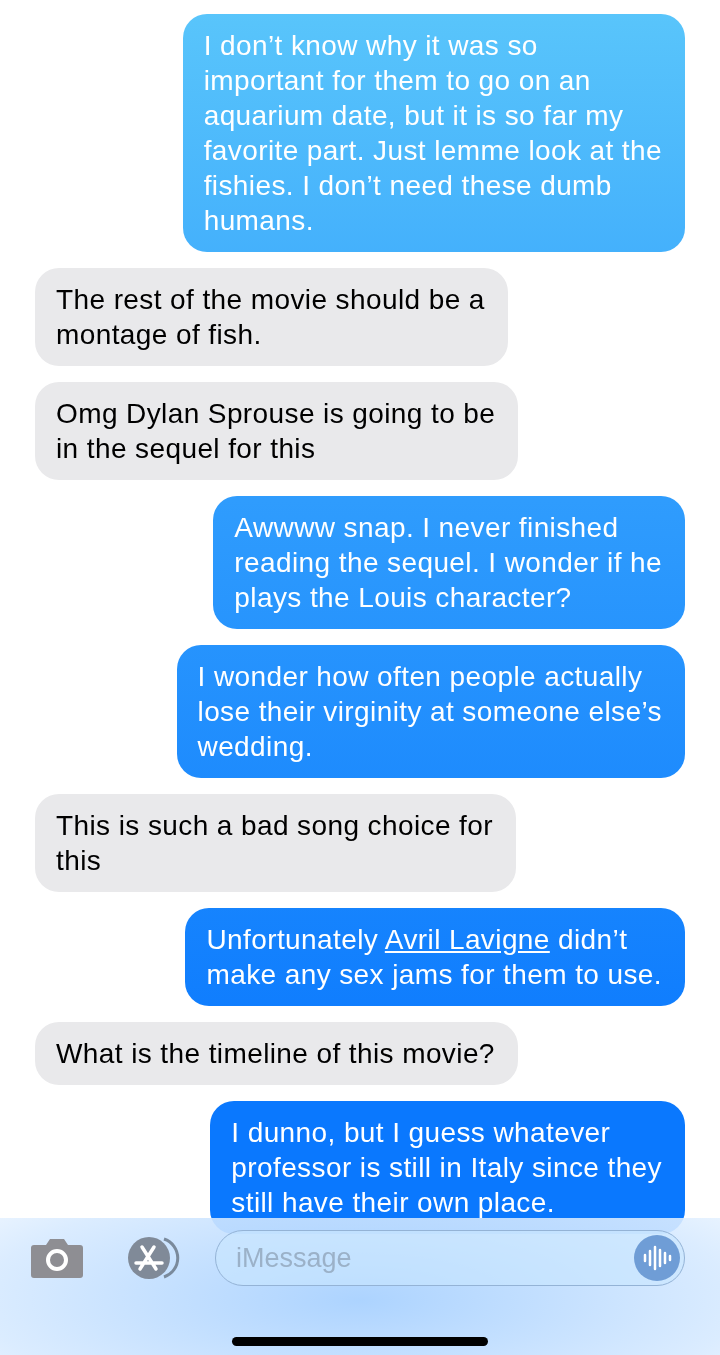 This screenshot has height=1355, width=720. What do you see at coordinates (57, 1258) in the screenshot?
I see `camera-icon` at bounding box center [57, 1258].